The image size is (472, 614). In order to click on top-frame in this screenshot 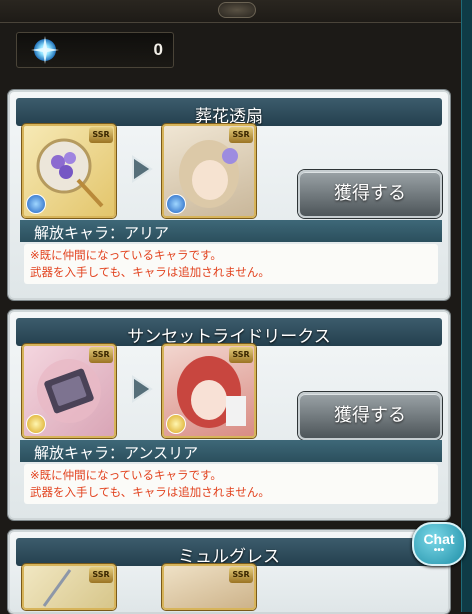, I will do `click(231, 11)`.